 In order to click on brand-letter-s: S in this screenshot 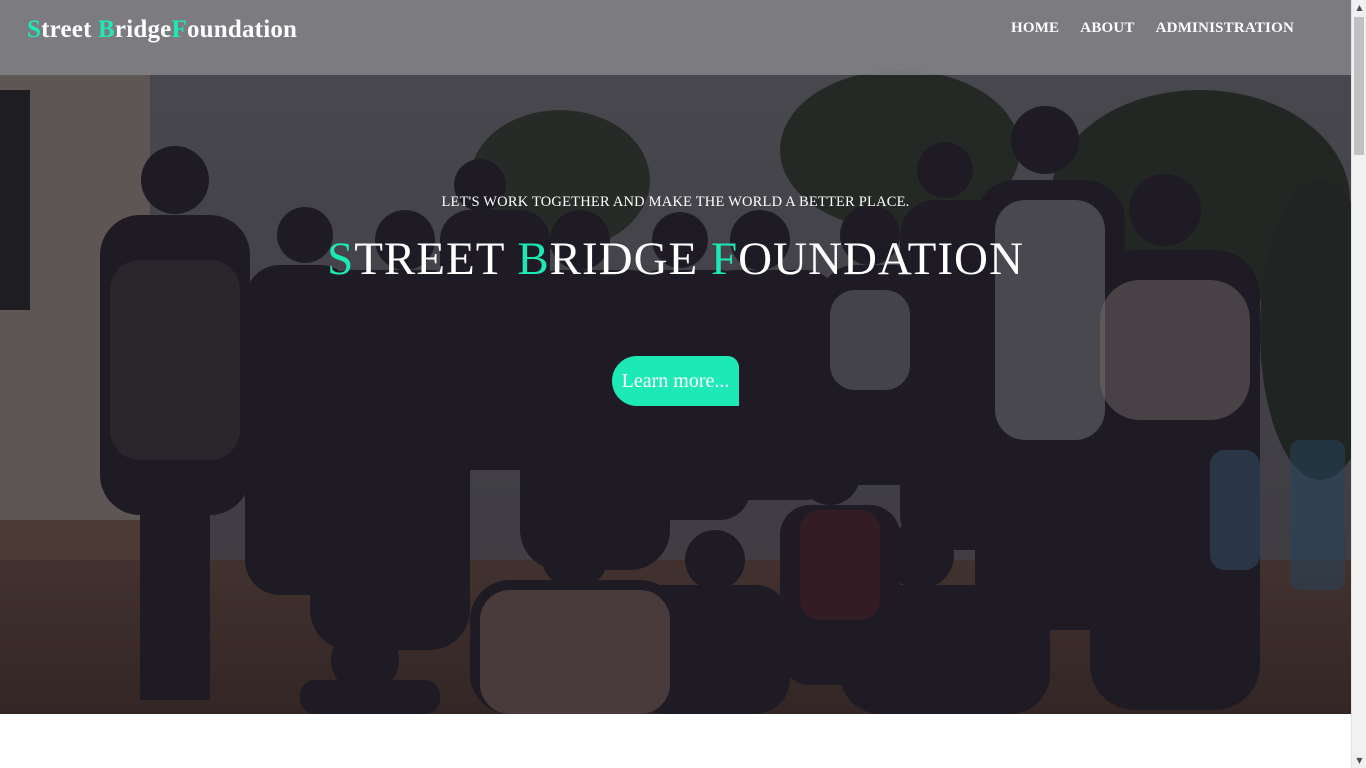, I will do `click(34, 29)`.